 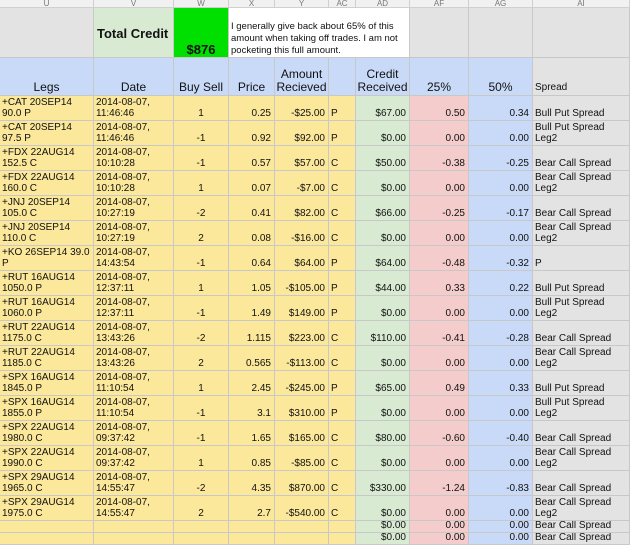 What do you see at coordinates (302, 527) in the screenshot?
I see `amount-cell` at bounding box center [302, 527].